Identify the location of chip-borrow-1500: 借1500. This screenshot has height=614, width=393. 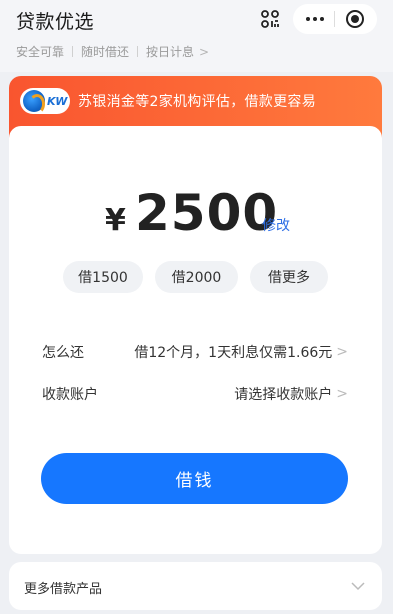
(103, 277).